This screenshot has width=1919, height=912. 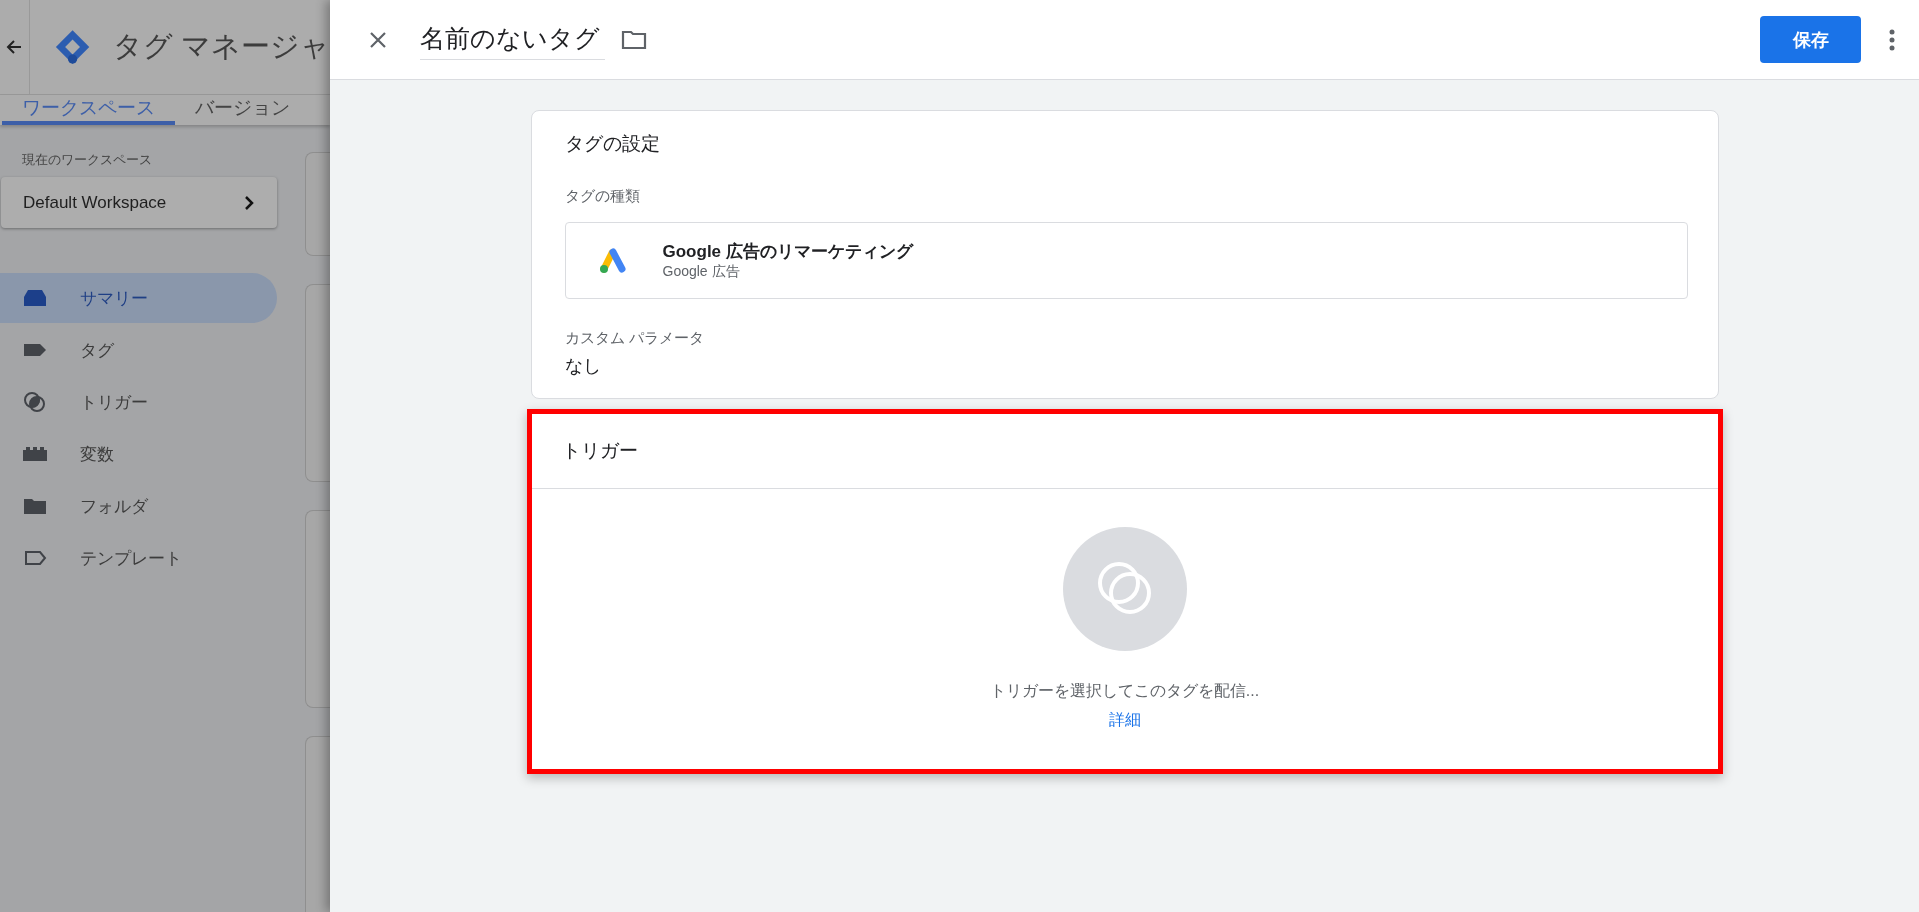 I want to click on details-link: 詳細, so click(x=1124, y=720).